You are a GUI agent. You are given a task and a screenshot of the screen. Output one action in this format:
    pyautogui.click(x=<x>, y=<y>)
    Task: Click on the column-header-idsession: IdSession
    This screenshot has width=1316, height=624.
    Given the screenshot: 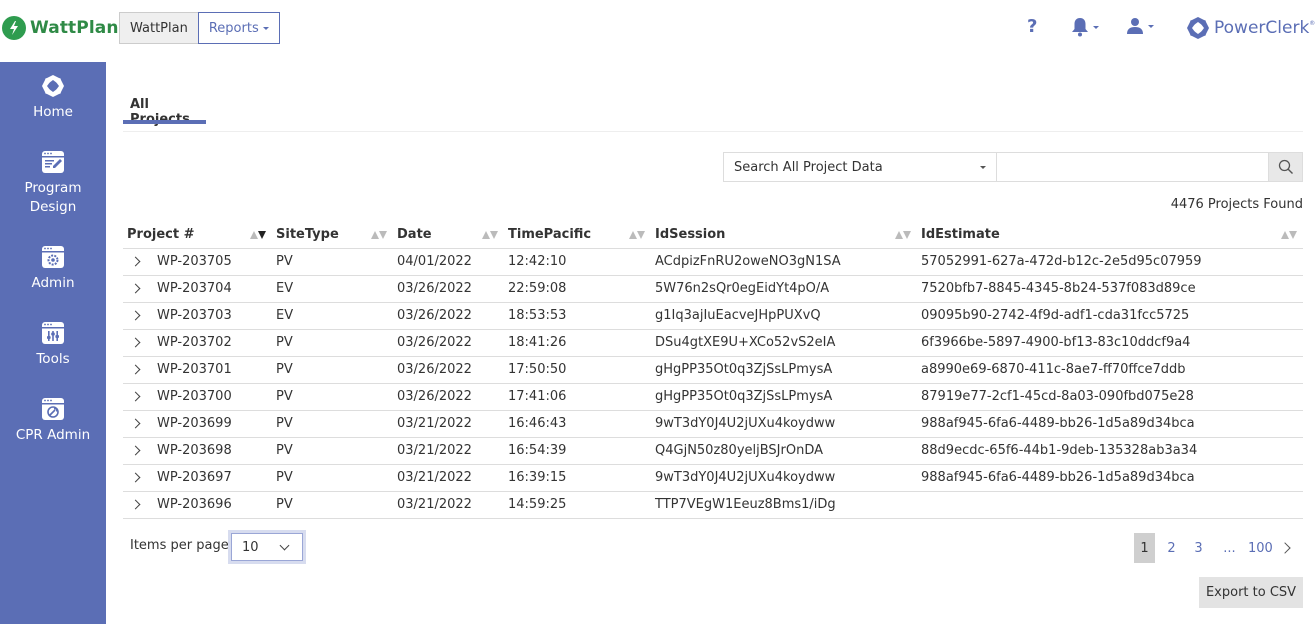 What is the action you would take?
    pyautogui.click(x=784, y=235)
    